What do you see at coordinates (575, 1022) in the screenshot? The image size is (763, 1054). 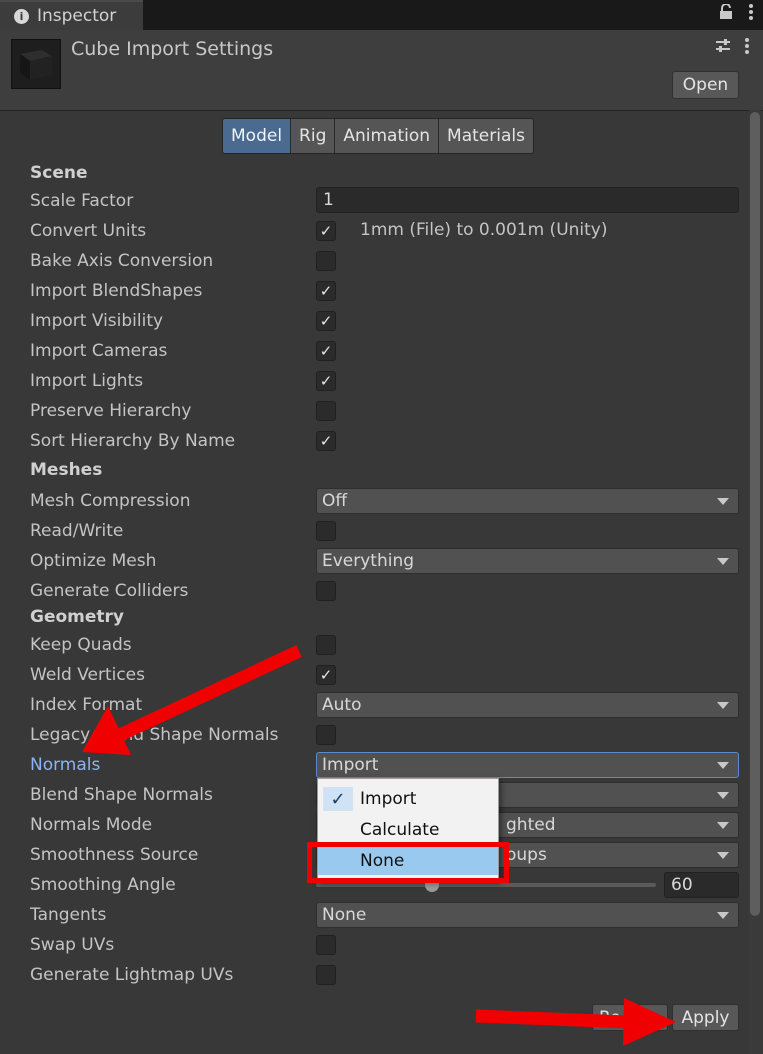 I see `annotation-arrow-apply` at bounding box center [575, 1022].